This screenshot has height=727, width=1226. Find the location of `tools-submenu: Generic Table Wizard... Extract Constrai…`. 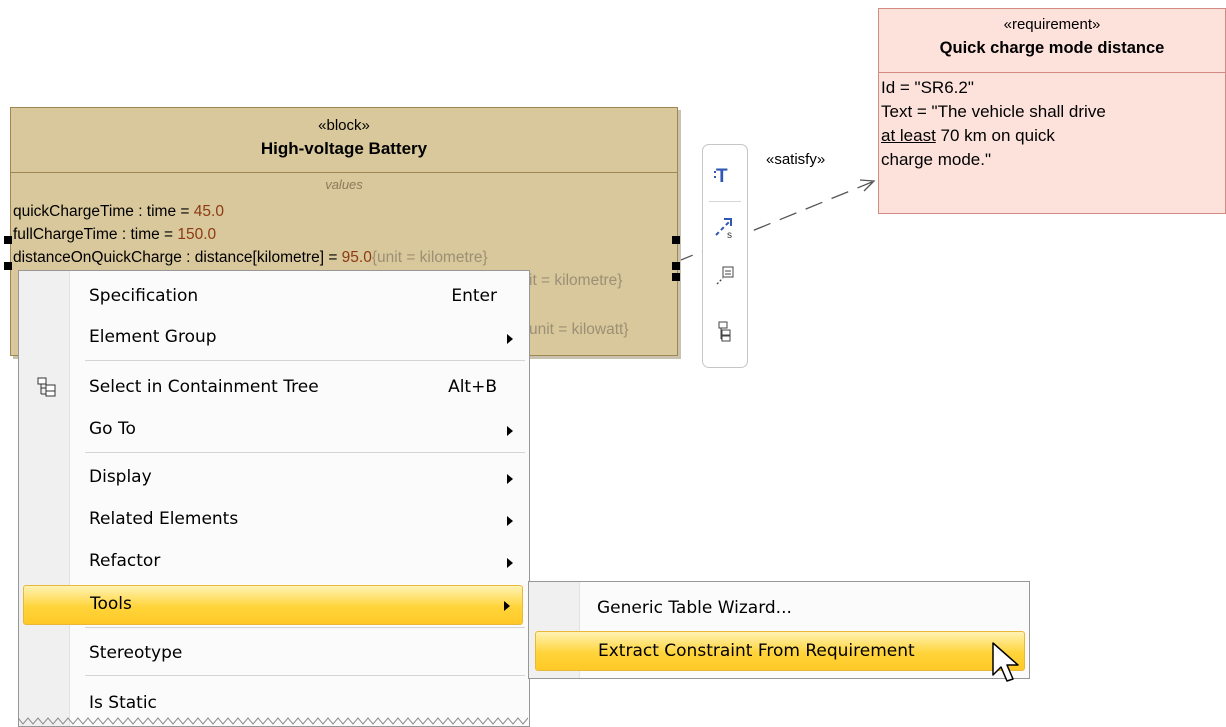

tools-submenu: Generic Table Wizard... Extract Constrai… is located at coordinates (779, 630).